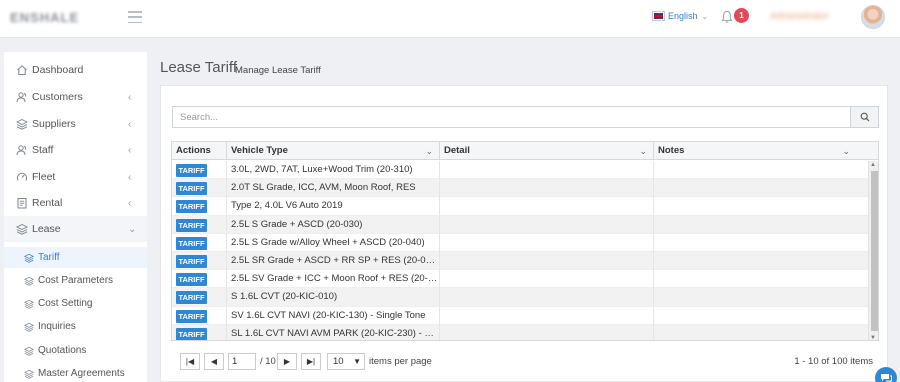 This screenshot has height=382, width=900. What do you see at coordinates (75, 303) in the screenshot?
I see `sidebar-subitem-cost-setting: Cost Setting` at bounding box center [75, 303].